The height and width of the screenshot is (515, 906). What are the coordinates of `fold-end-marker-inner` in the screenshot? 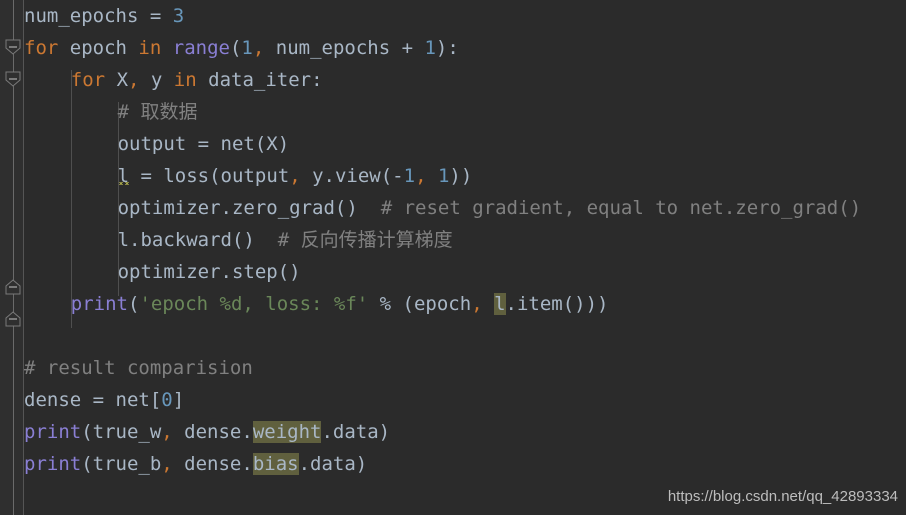 It's located at (13, 287).